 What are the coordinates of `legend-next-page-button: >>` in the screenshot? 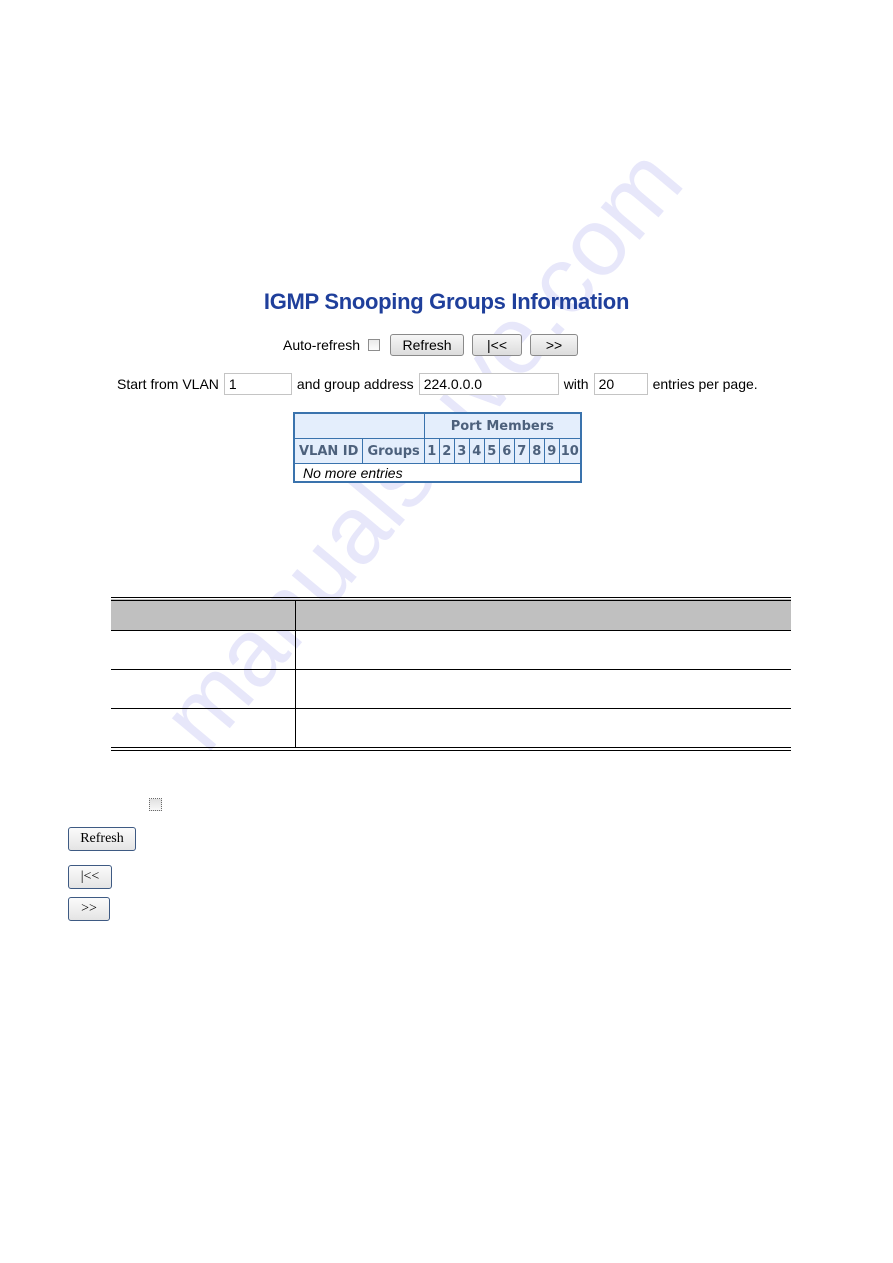 It's located at (89, 909).